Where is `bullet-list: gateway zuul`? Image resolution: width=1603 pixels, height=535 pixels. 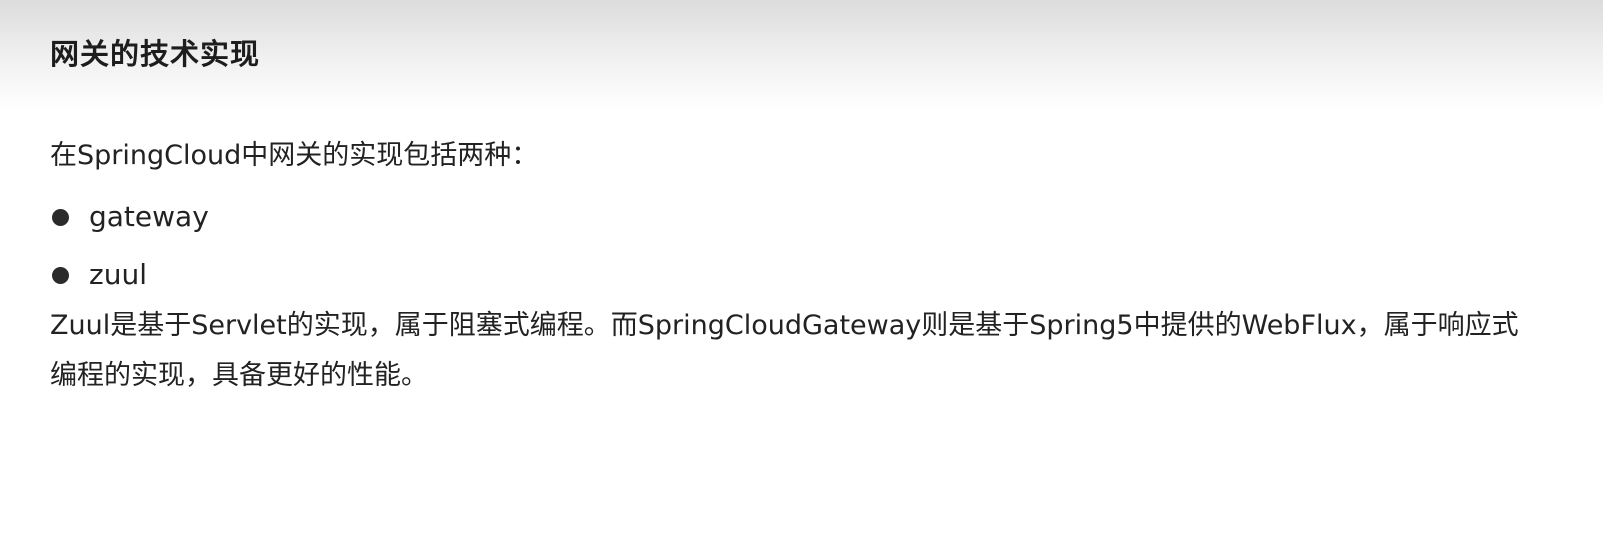 bullet-list: gateway zuul is located at coordinates (129, 246).